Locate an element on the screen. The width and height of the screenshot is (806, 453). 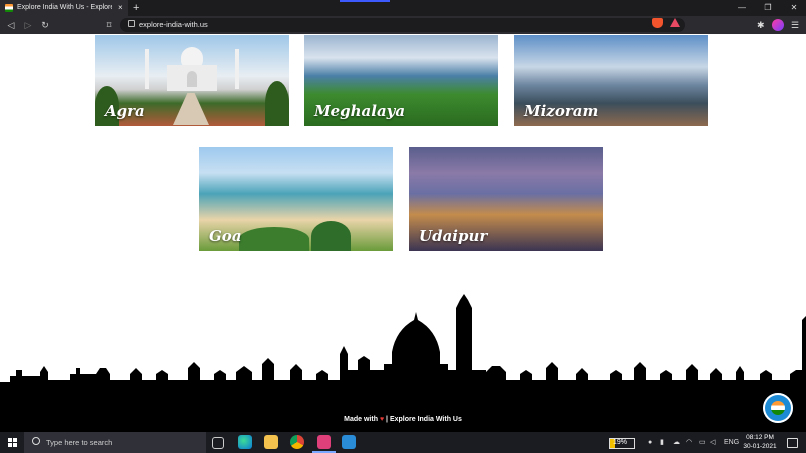
minimize-button: — is located at coordinates (742, 8).